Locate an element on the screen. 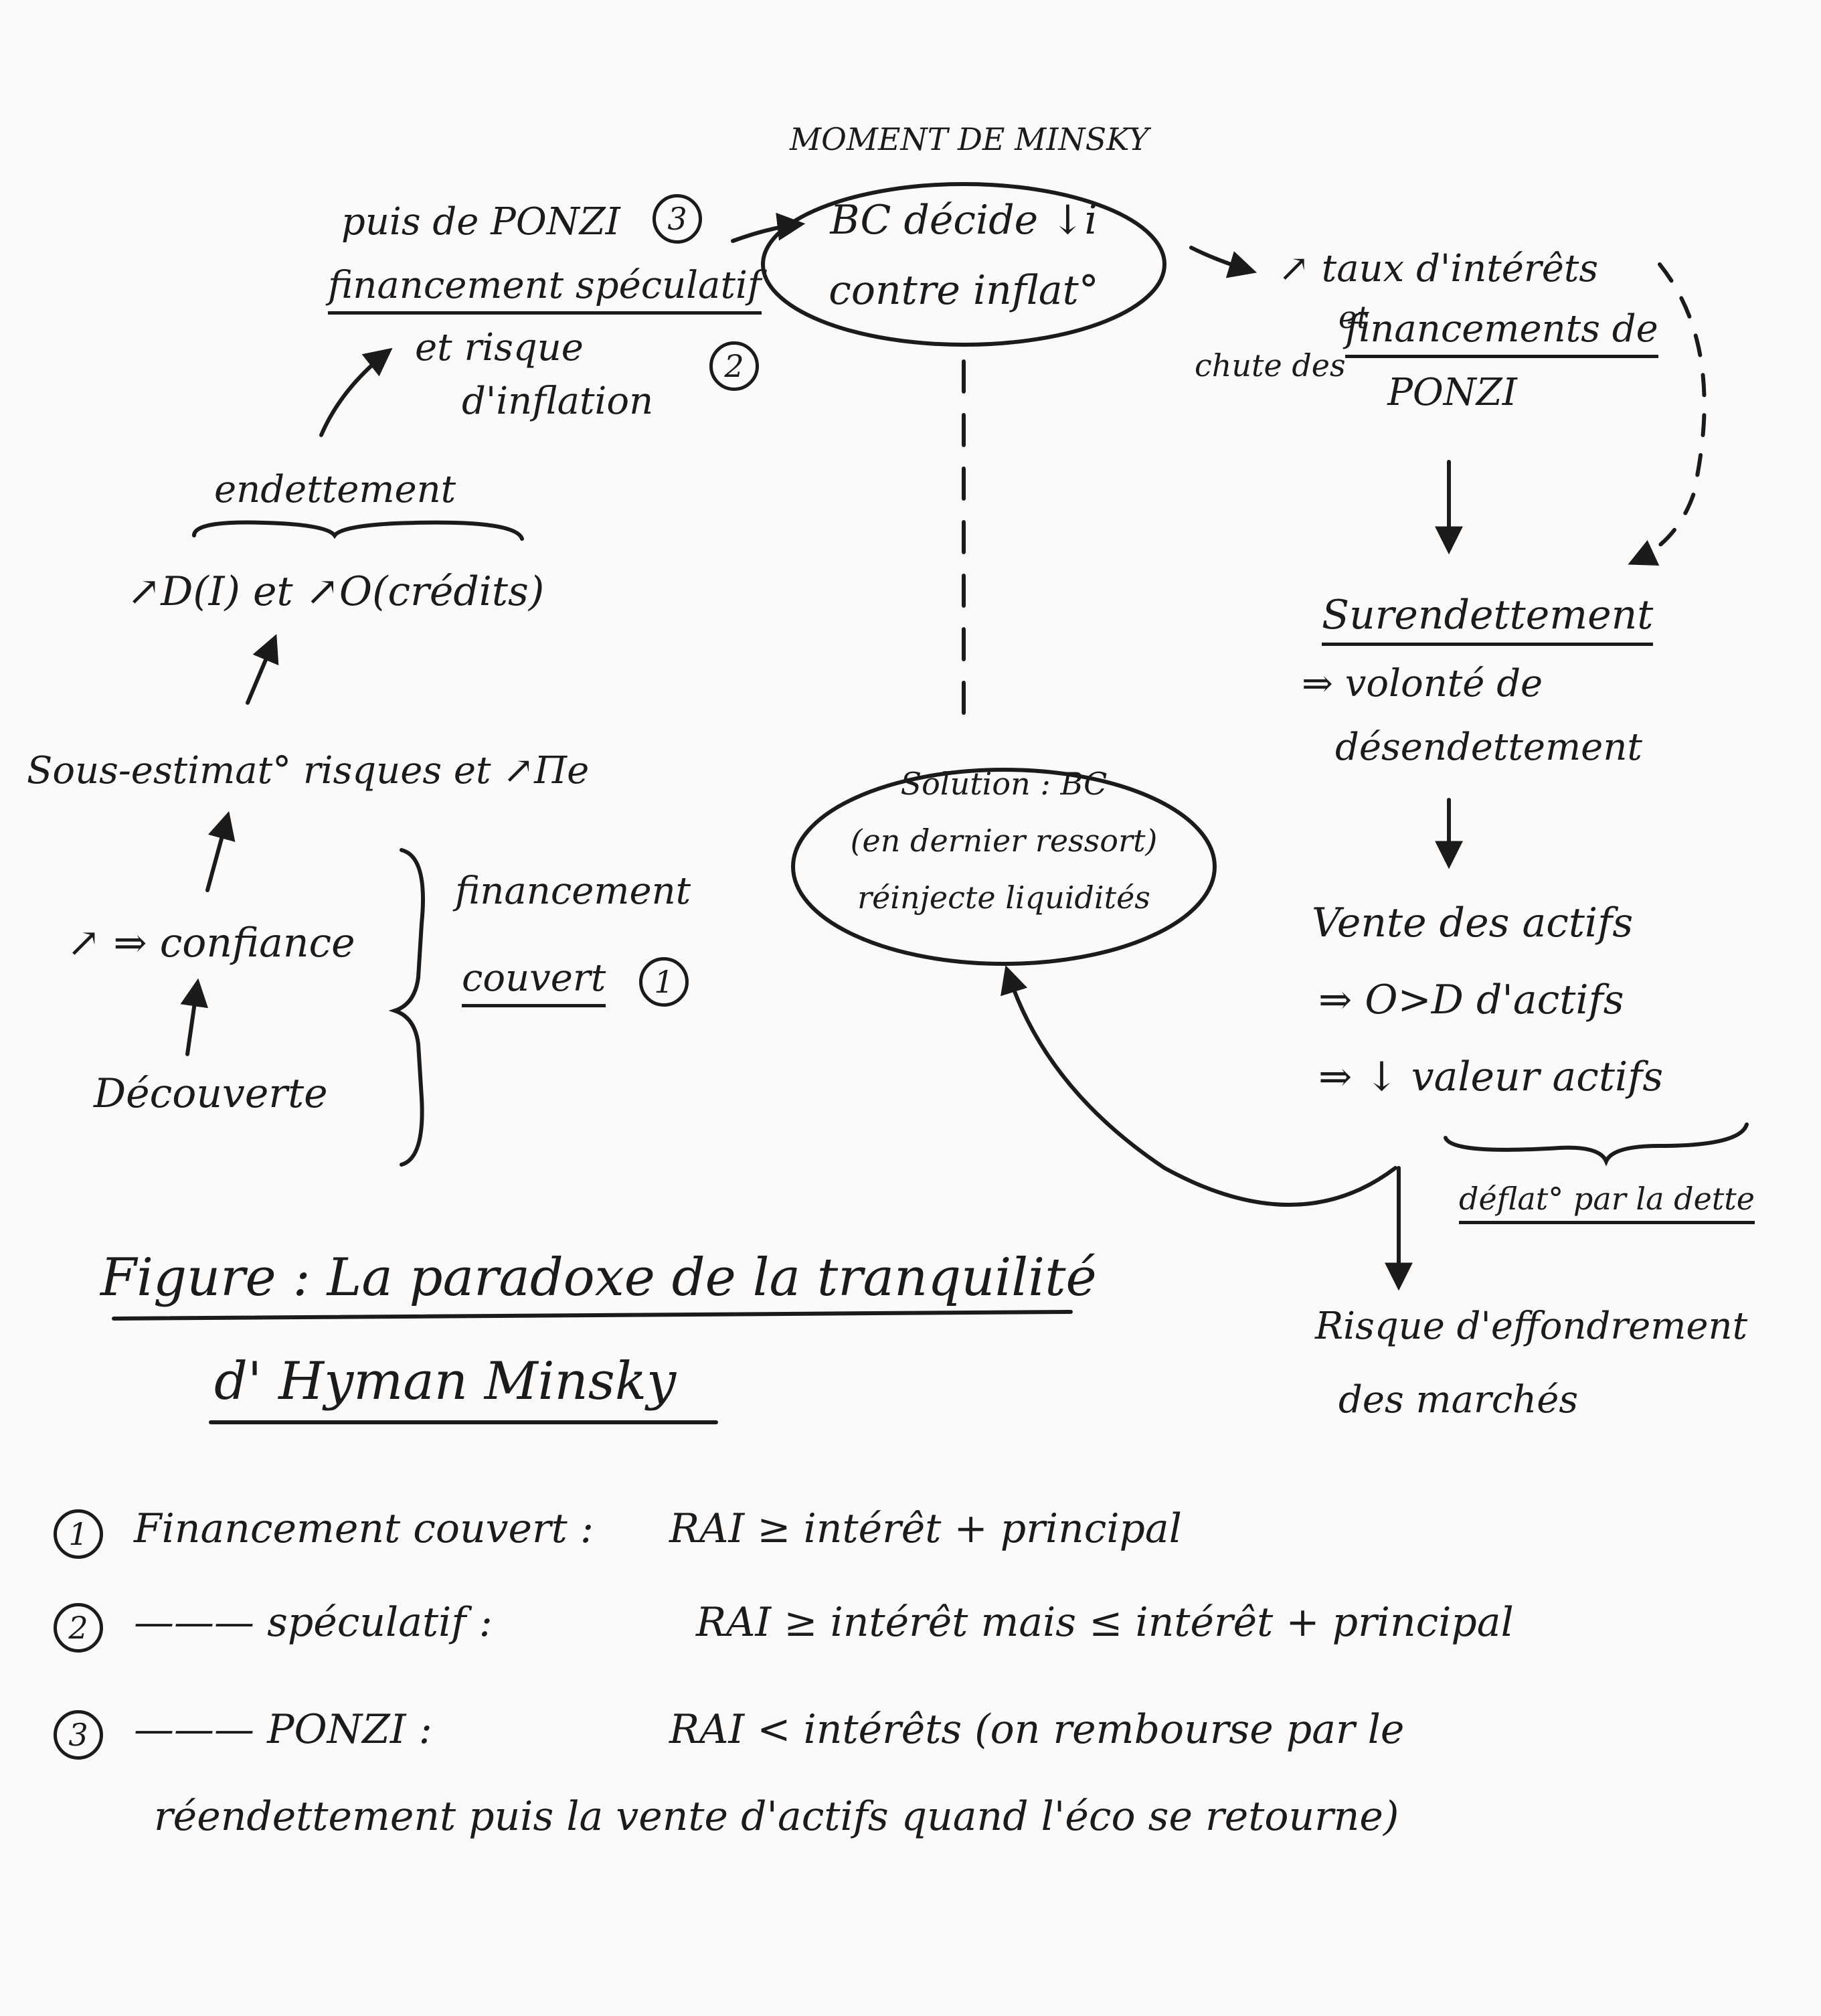 The width and height of the screenshot is (1821, 2016). endettement-label: endettement is located at coordinates (335, 489).